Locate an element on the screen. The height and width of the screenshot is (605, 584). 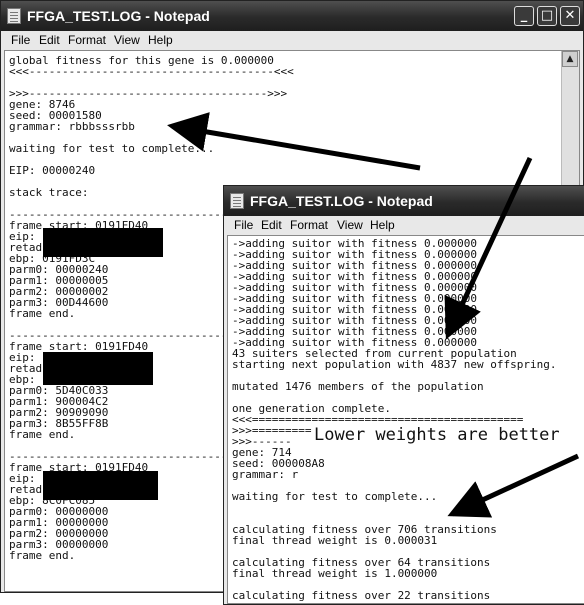
arrow-to-thread-weight is located at coordinates (513, 485).